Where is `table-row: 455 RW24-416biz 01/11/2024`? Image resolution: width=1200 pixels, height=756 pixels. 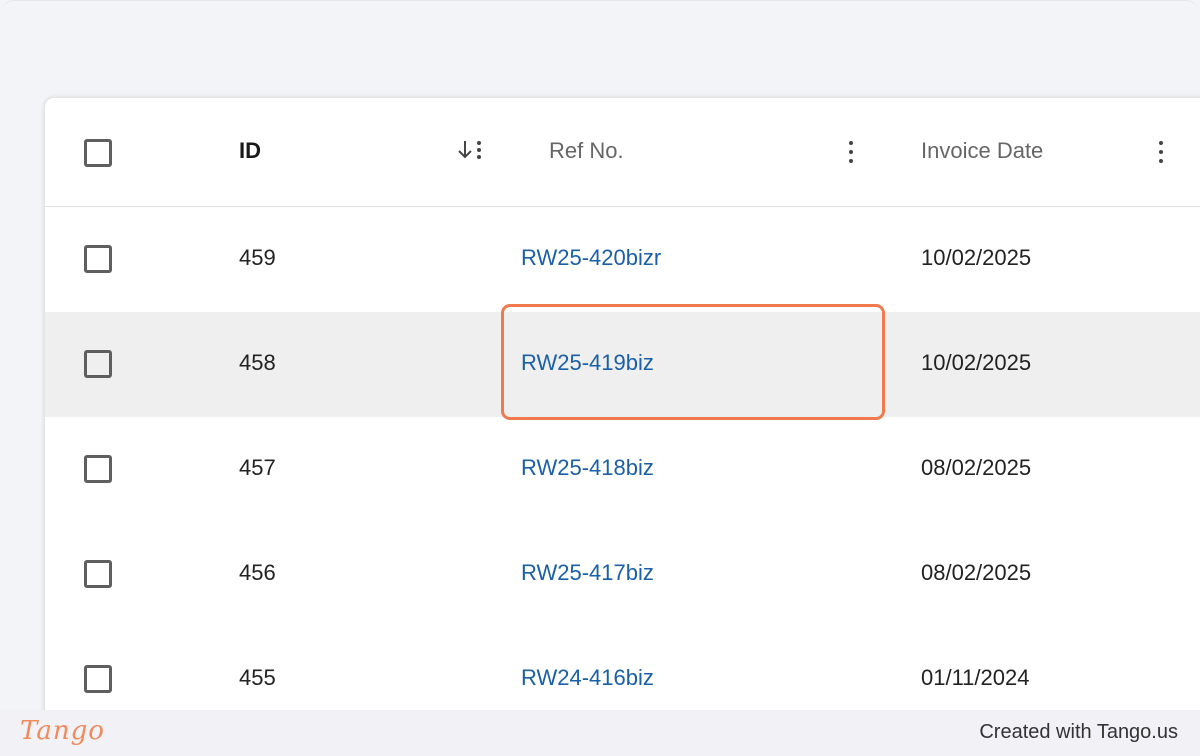
table-row: 455 RW24-416biz 01/11/2024 is located at coordinates (622, 669).